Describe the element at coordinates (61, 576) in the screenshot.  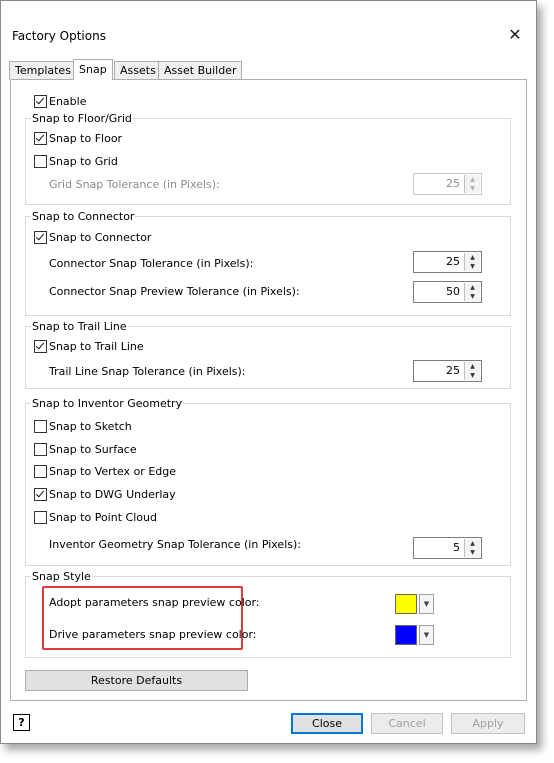
I see `group-snap-style-legend: Snap Style` at that location.